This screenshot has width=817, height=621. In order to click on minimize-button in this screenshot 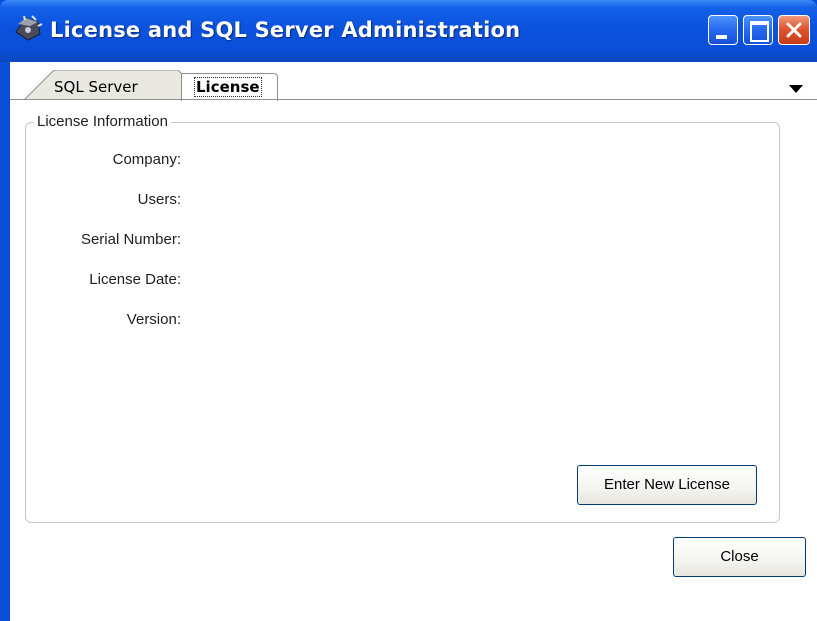, I will do `click(723, 30)`.